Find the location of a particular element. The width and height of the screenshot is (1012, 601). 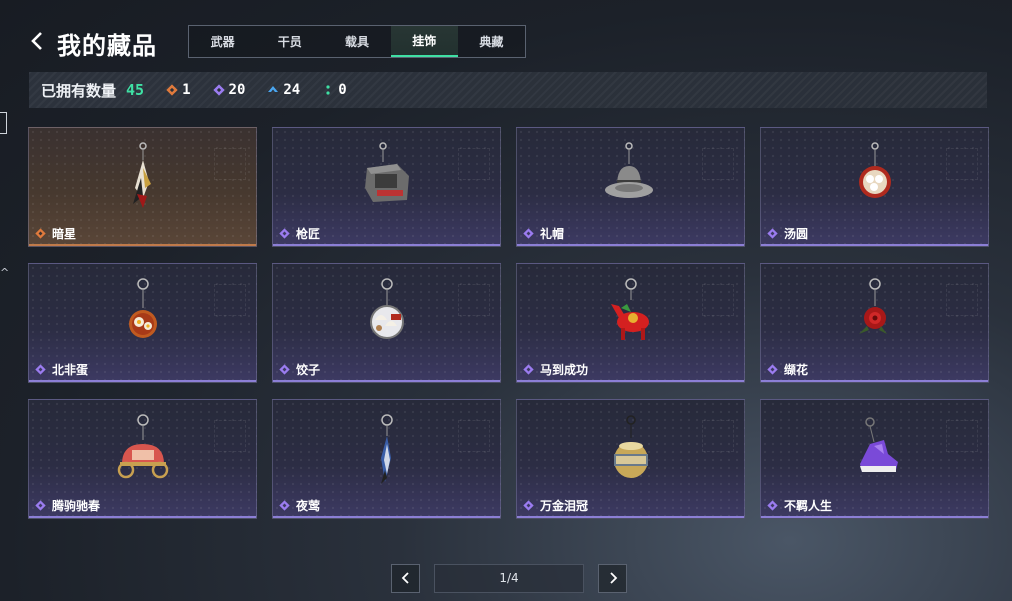

side-edge-marker is located at coordinates (3, 123).